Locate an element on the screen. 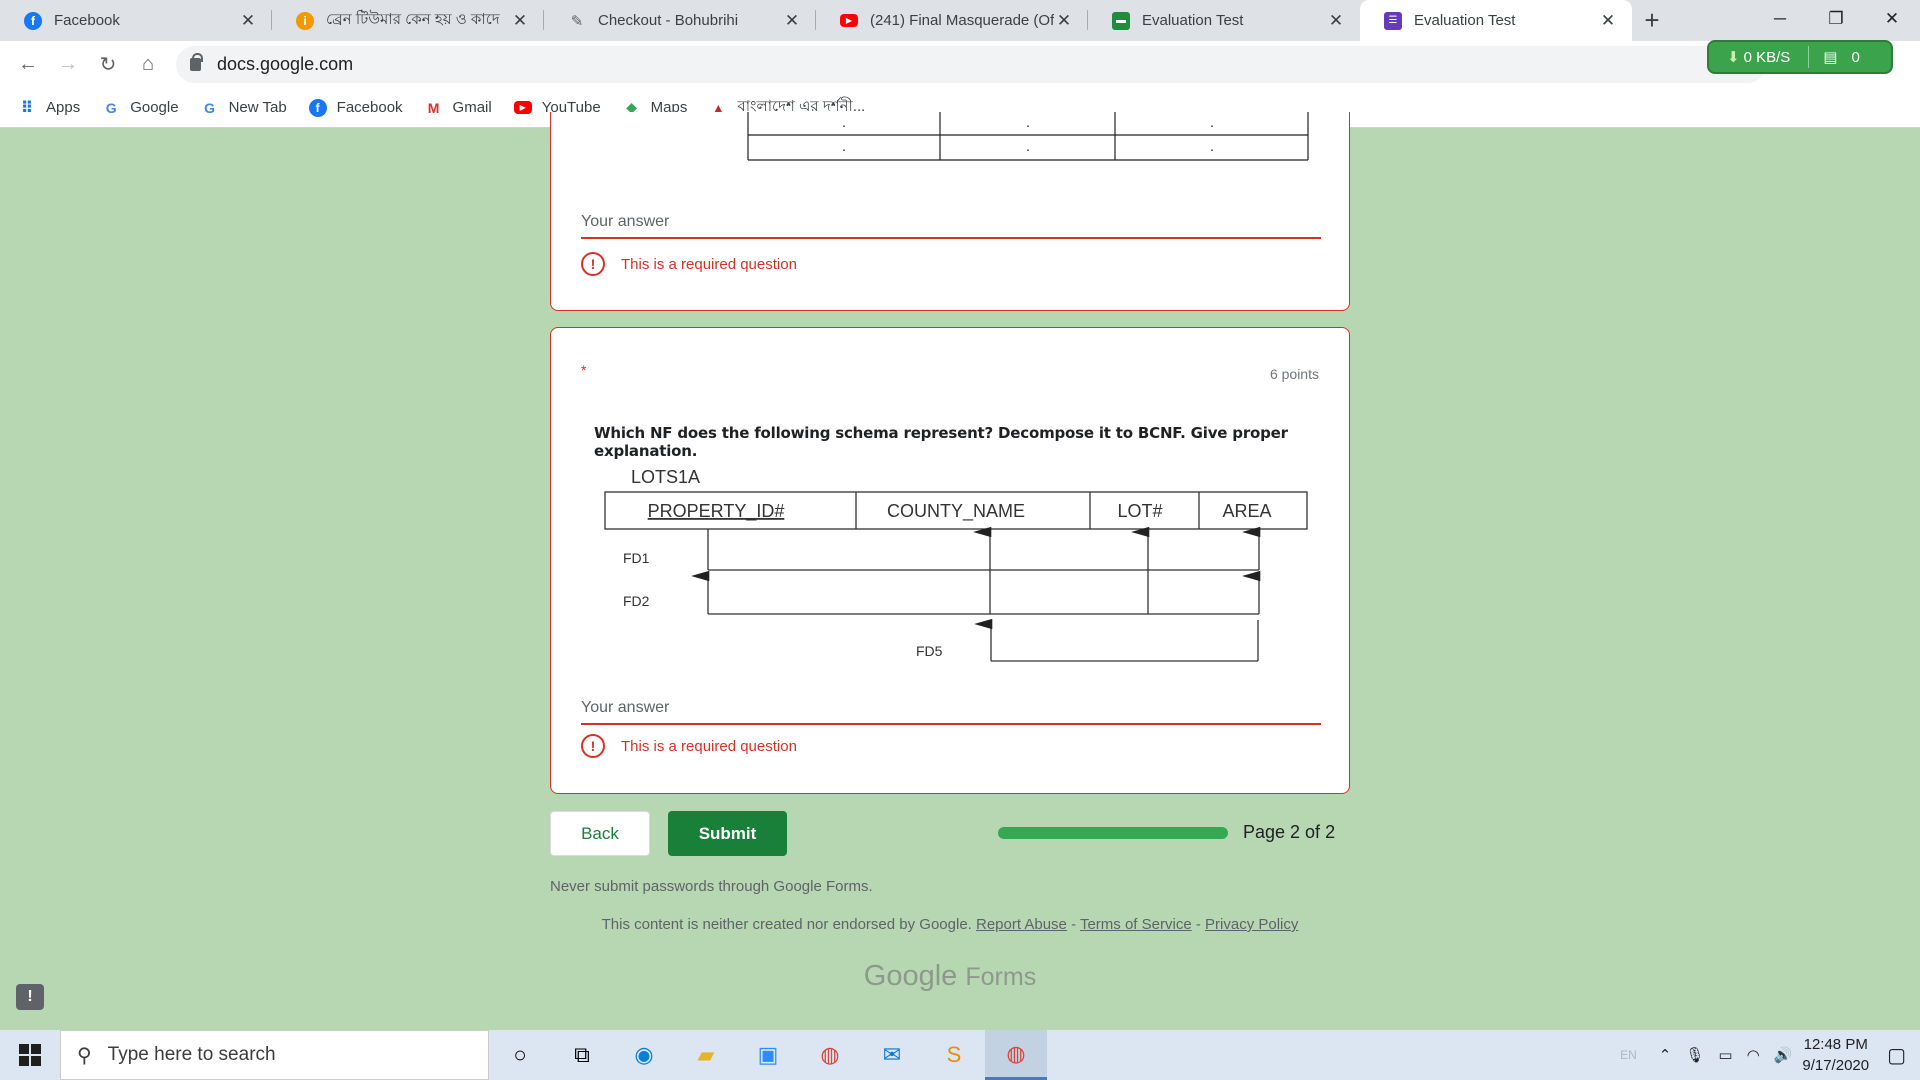  language-indicator: EN is located at coordinates (1628, 1055).